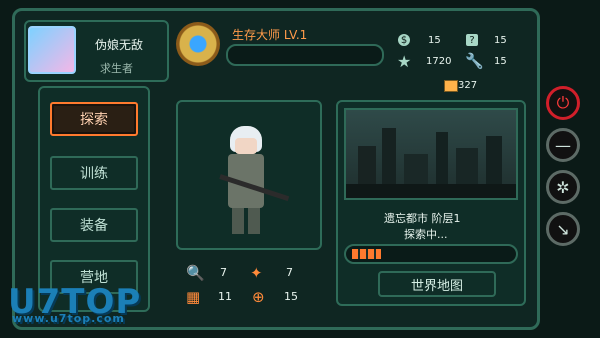 The width and height of the screenshot is (600, 338). I want to click on stars-value: 1720, so click(439, 61).